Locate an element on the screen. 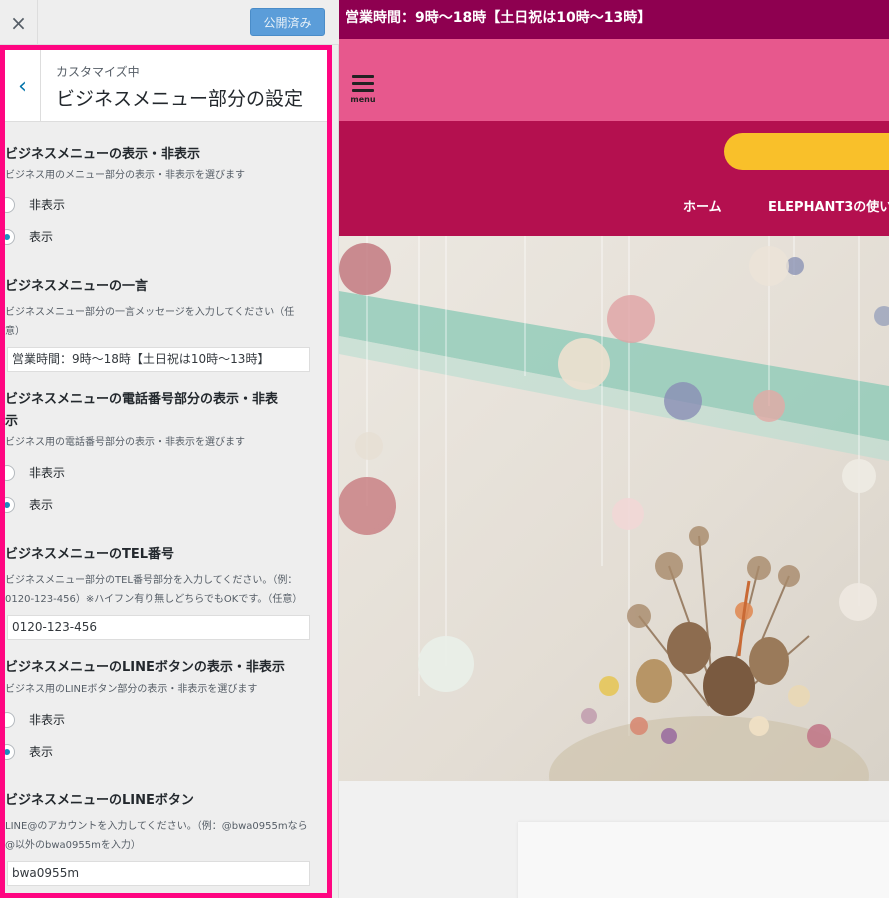 The image size is (889, 898). radio-phone-show: 表示 is located at coordinates (29, 504).